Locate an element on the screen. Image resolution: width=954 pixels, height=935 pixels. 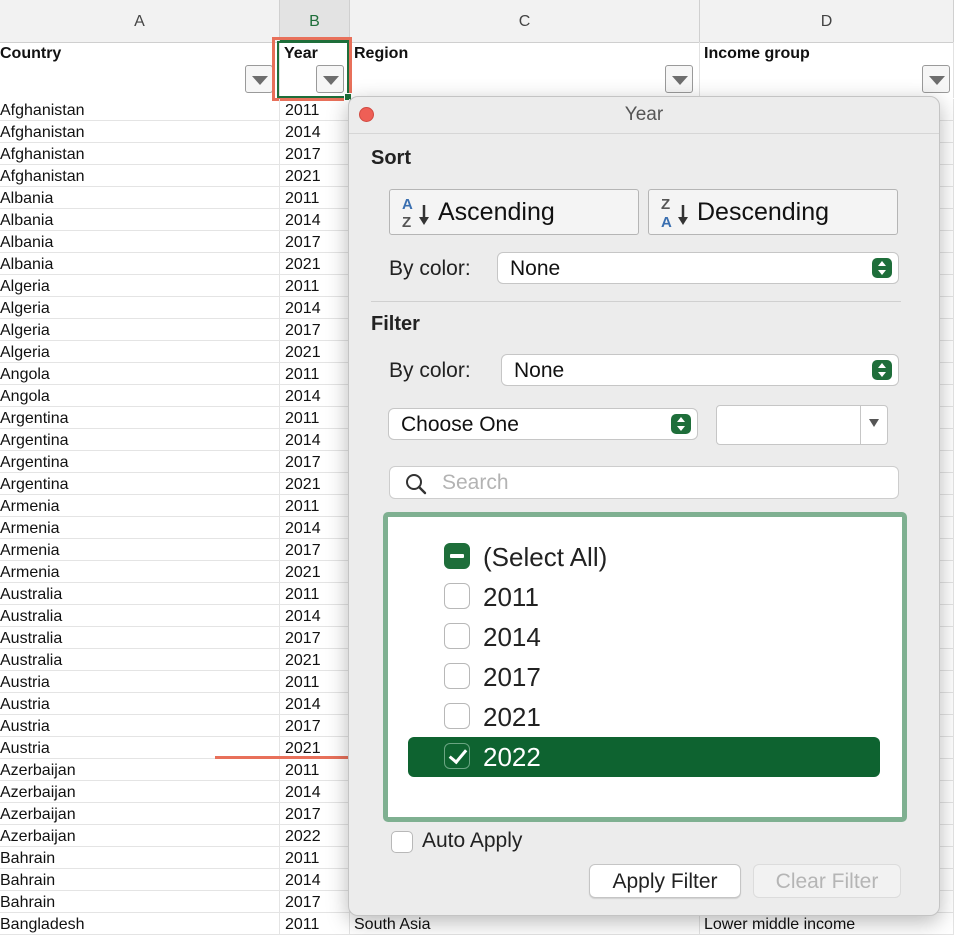
filter-by-color-select: None is located at coordinates (700, 370).